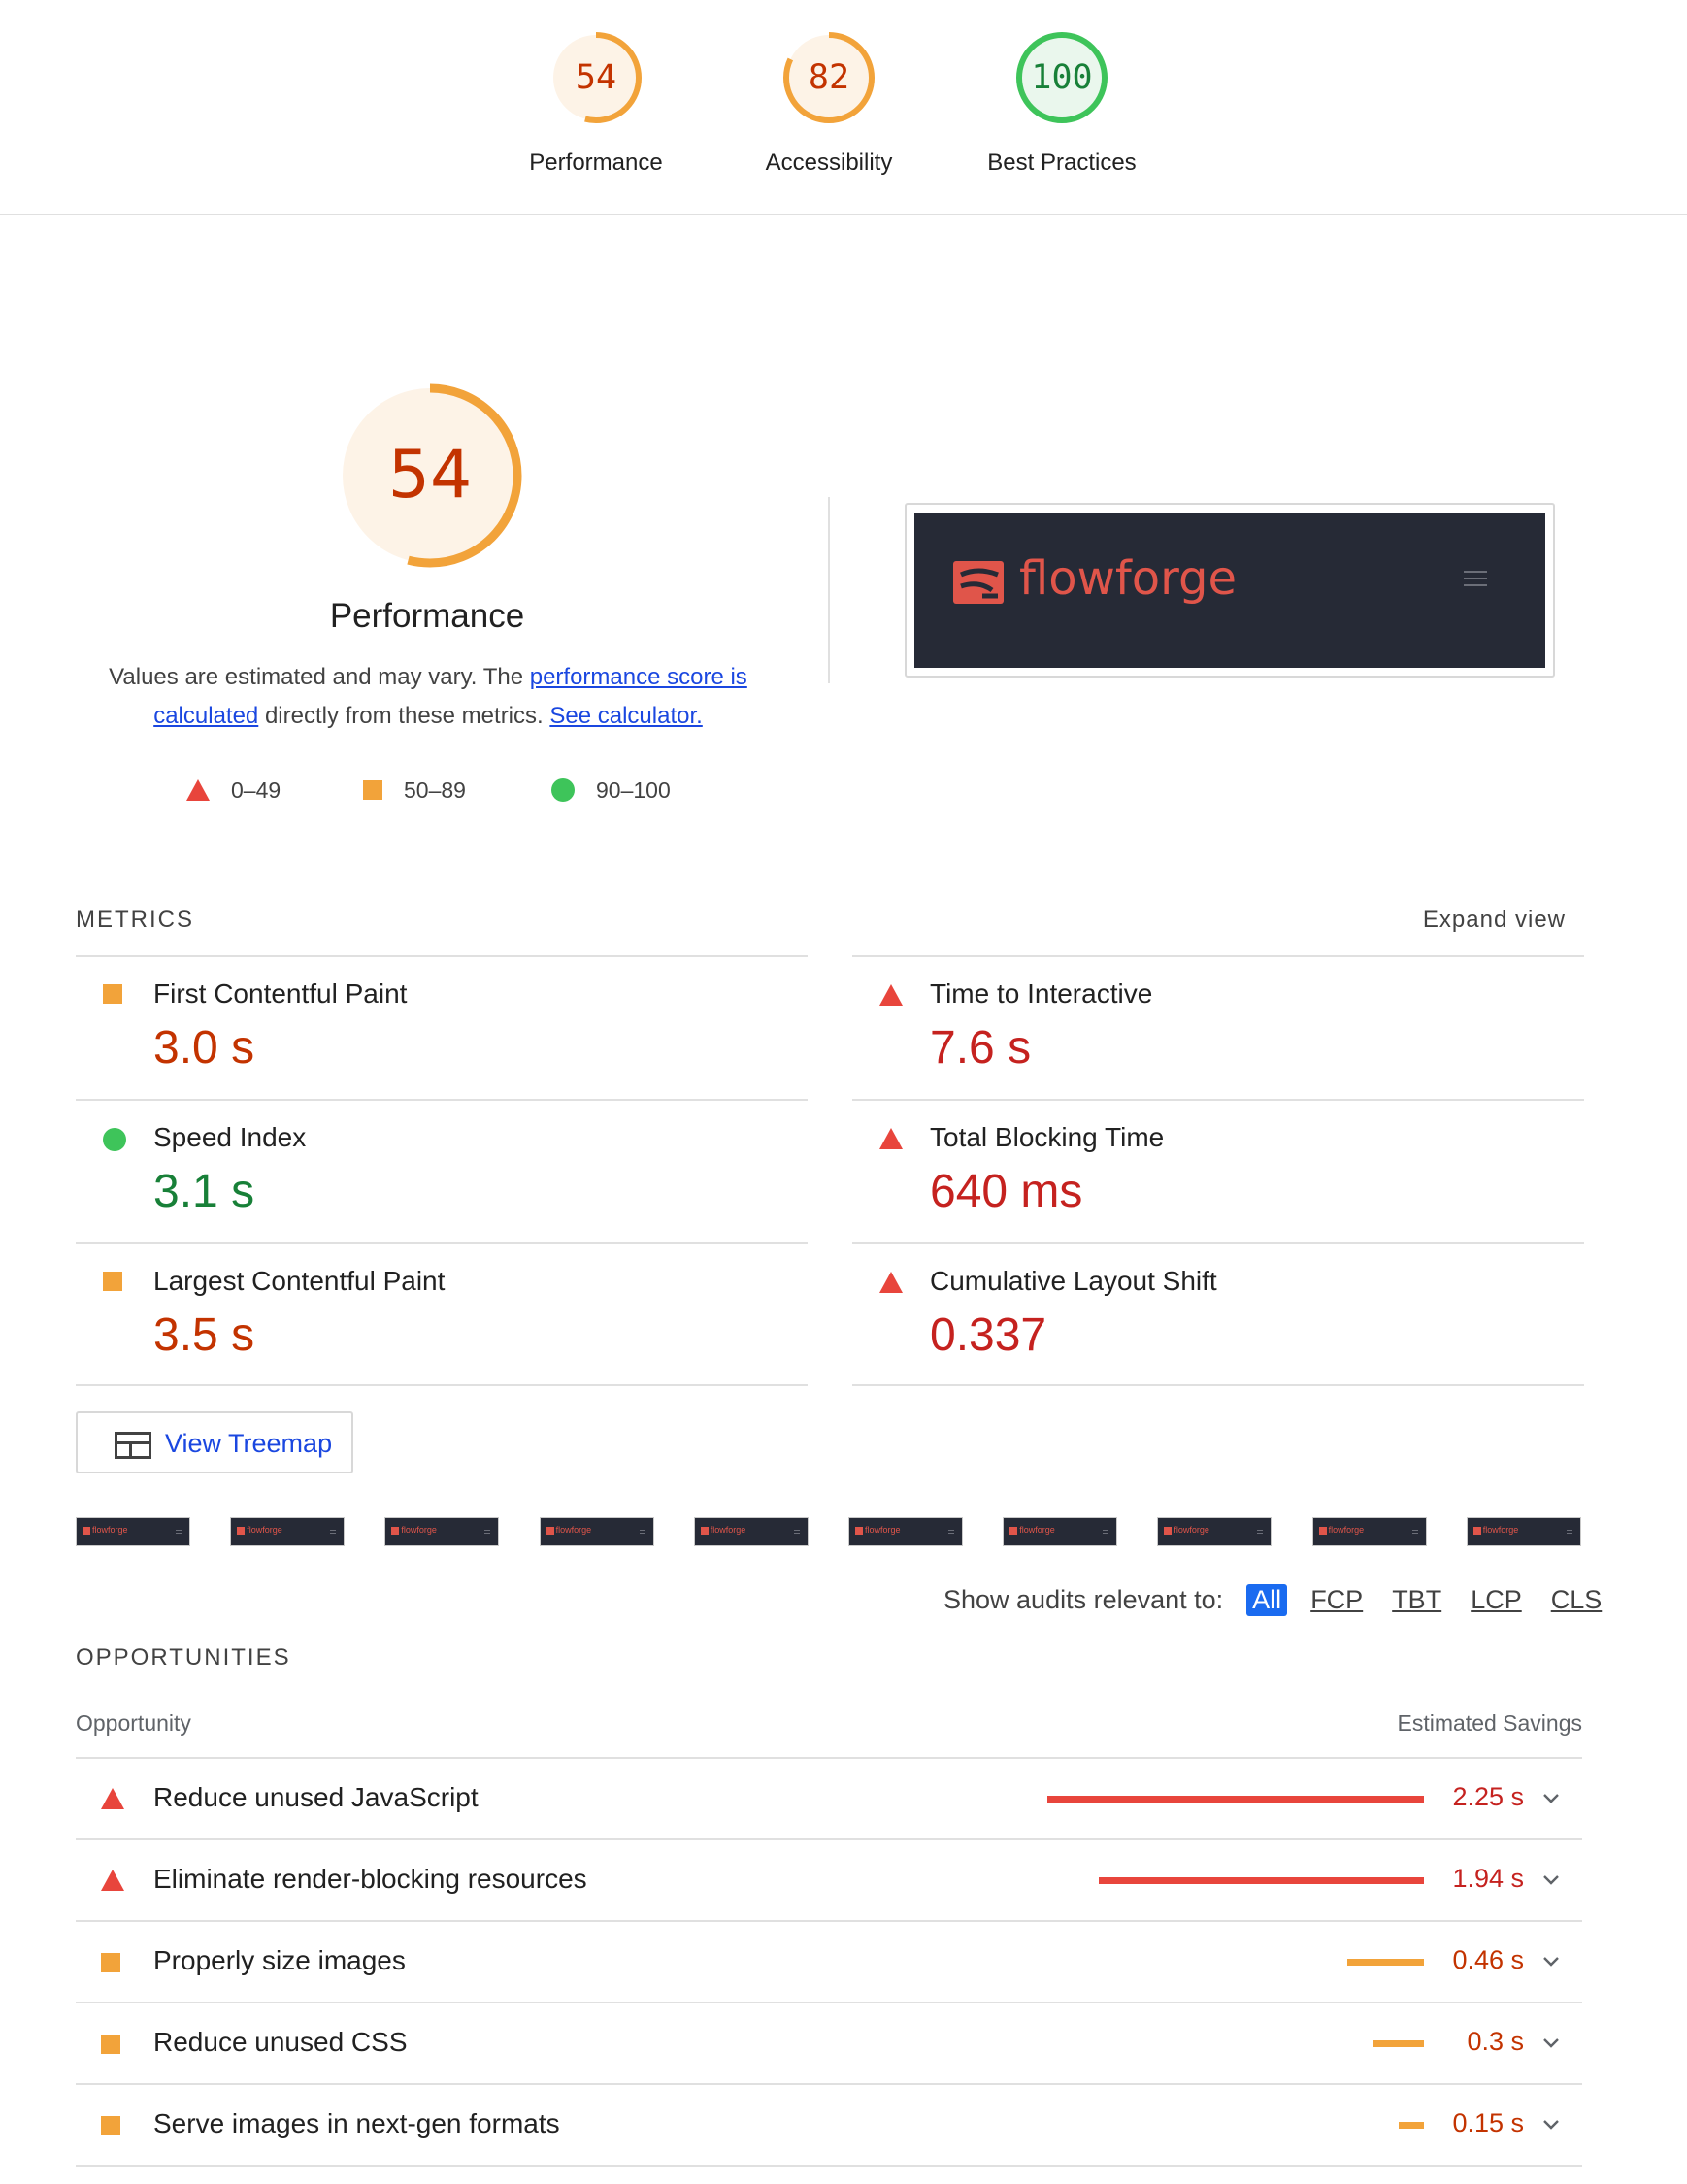 This screenshot has height=2184, width=1687. Describe the element at coordinates (133, 1445) in the screenshot. I see `treemap-icon` at that location.